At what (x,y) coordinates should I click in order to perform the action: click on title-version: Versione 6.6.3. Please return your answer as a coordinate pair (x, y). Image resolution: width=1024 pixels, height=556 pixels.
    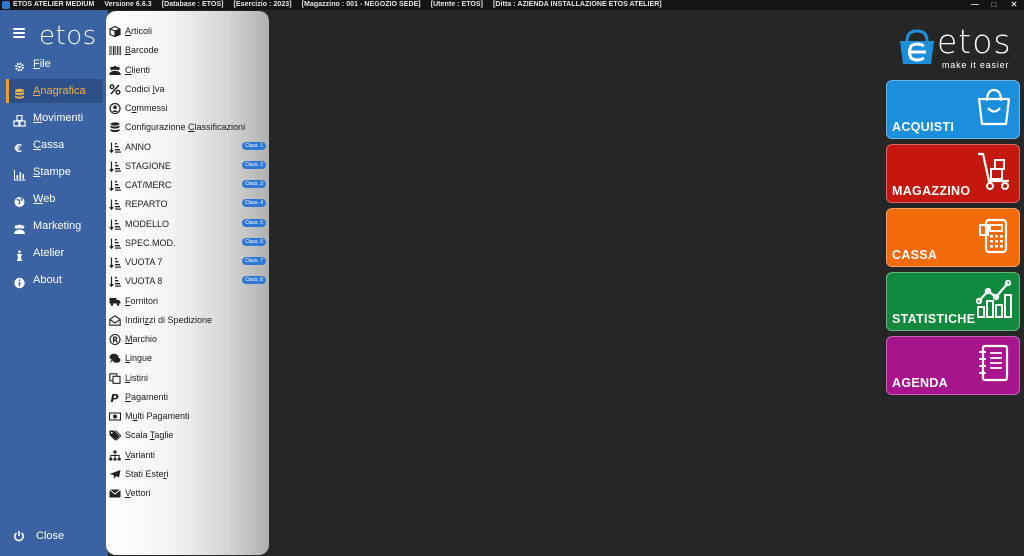
    Looking at the image, I should click on (128, 4).